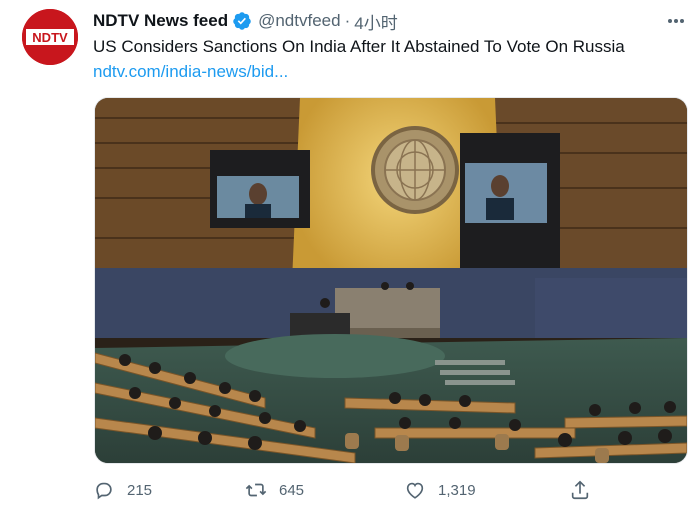 This screenshot has width=700, height=514. Describe the element at coordinates (242, 21) in the screenshot. I see `verified-badge-icon` at that location.